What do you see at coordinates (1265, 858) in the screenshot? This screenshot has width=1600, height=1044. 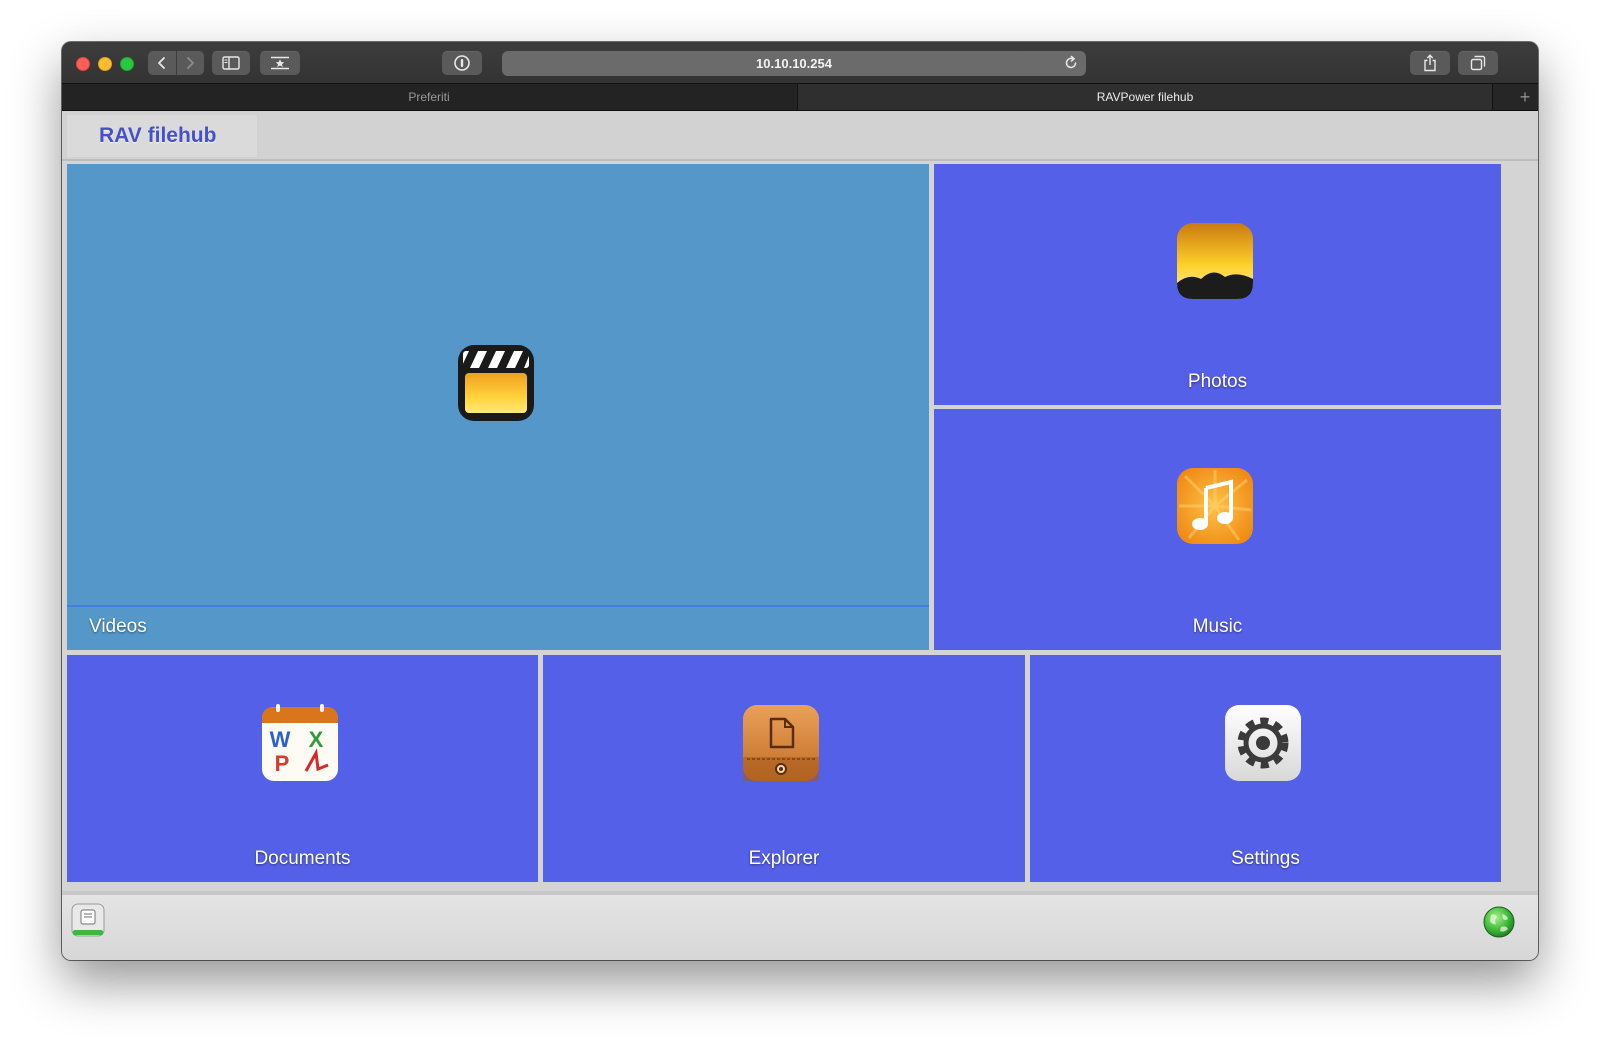 I see `tile-settings-label: Settings` at bounding box center [1265, 858].